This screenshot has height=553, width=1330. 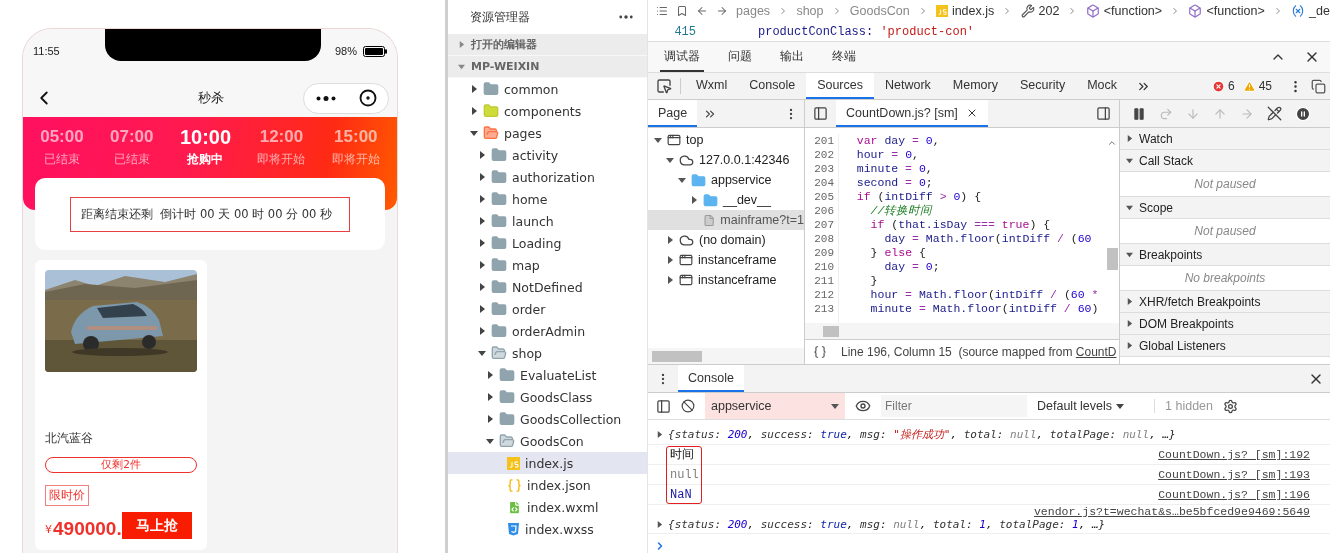 What do you see at coordinates (1274, 113) in the screenshot?
I see `deactivate-breakpoints-icon` at bounding box center [1274, 113].